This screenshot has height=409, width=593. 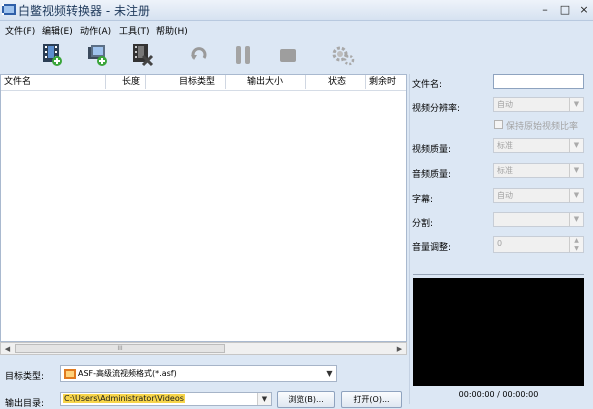 I want to click on minimize-button: –, so click(x=545, y=10).